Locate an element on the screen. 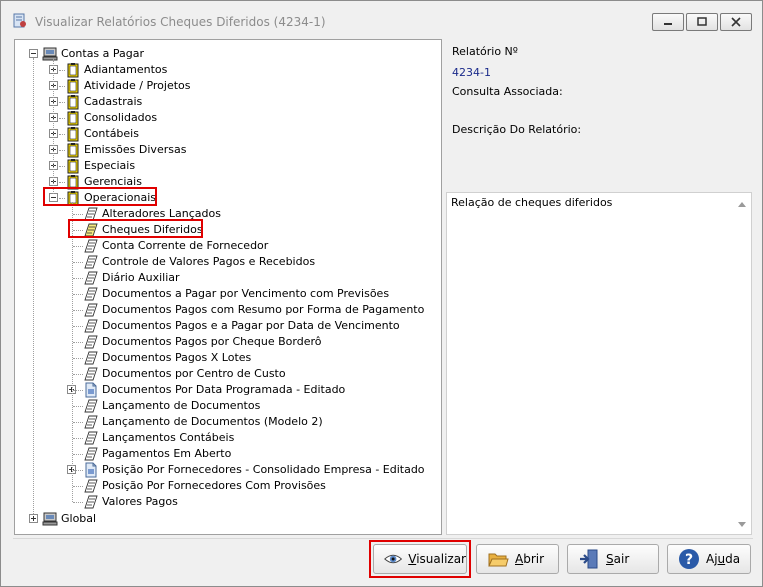 The height and width of the screenshot is (587, 763). expand-icon is located at coordinates (33, 518).